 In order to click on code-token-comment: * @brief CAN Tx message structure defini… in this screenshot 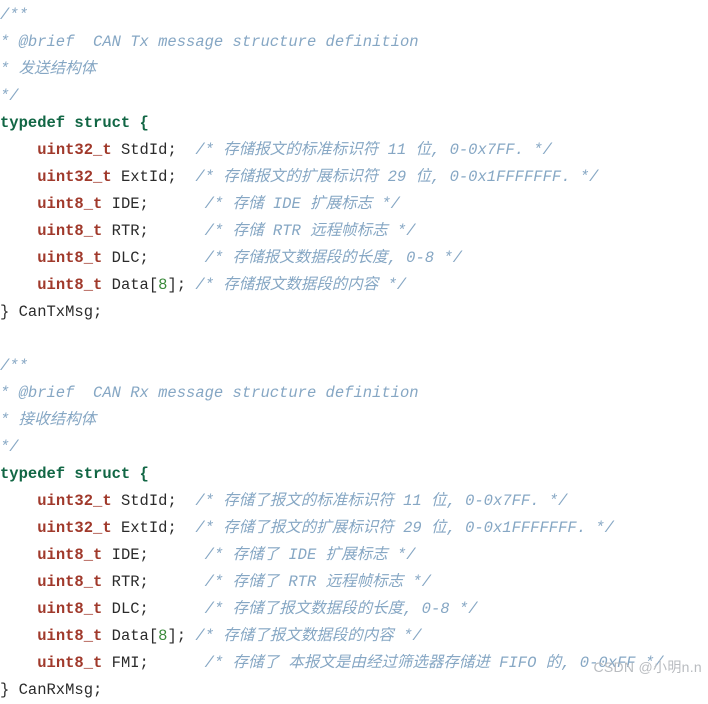, I will do `click(209, 42)`.